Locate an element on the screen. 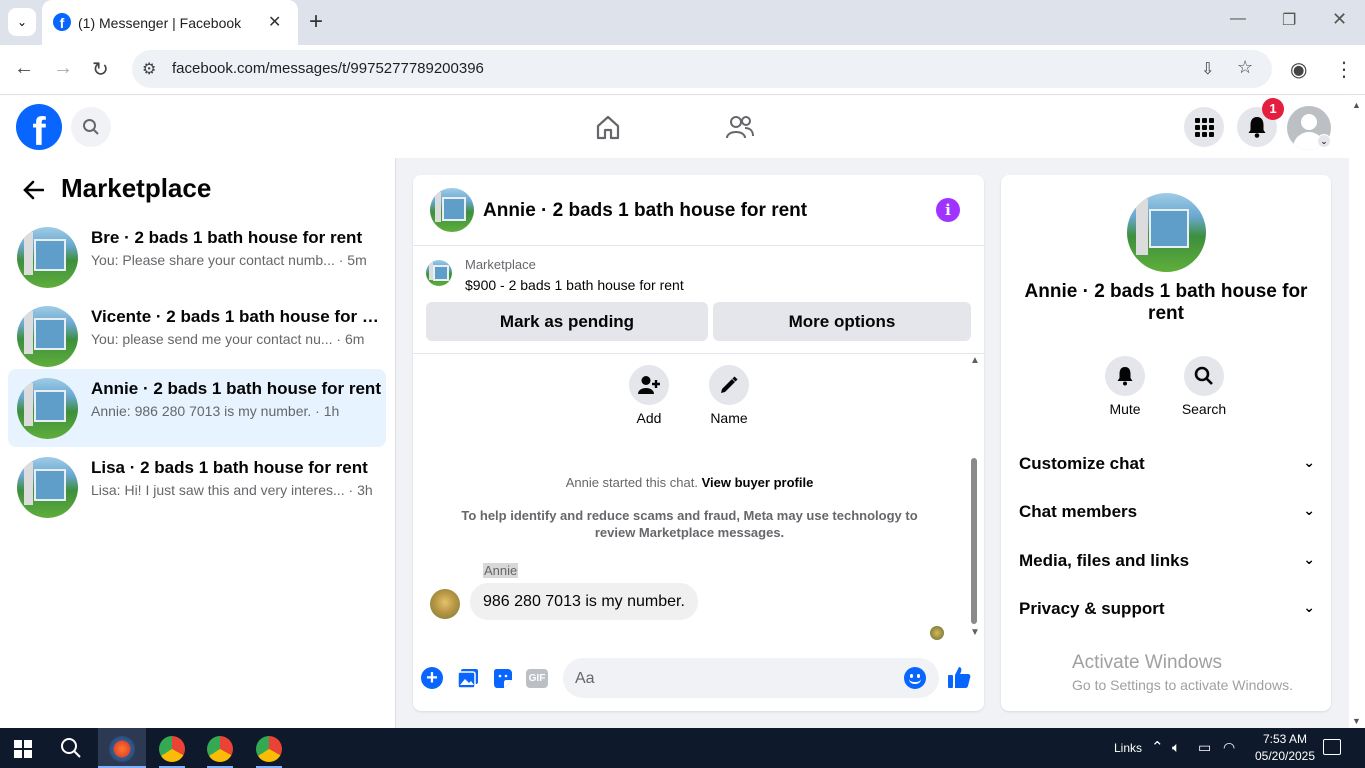 The height and width of the screenshot is (768, 1365). sender-avatar is located at coordinates (445, 604).